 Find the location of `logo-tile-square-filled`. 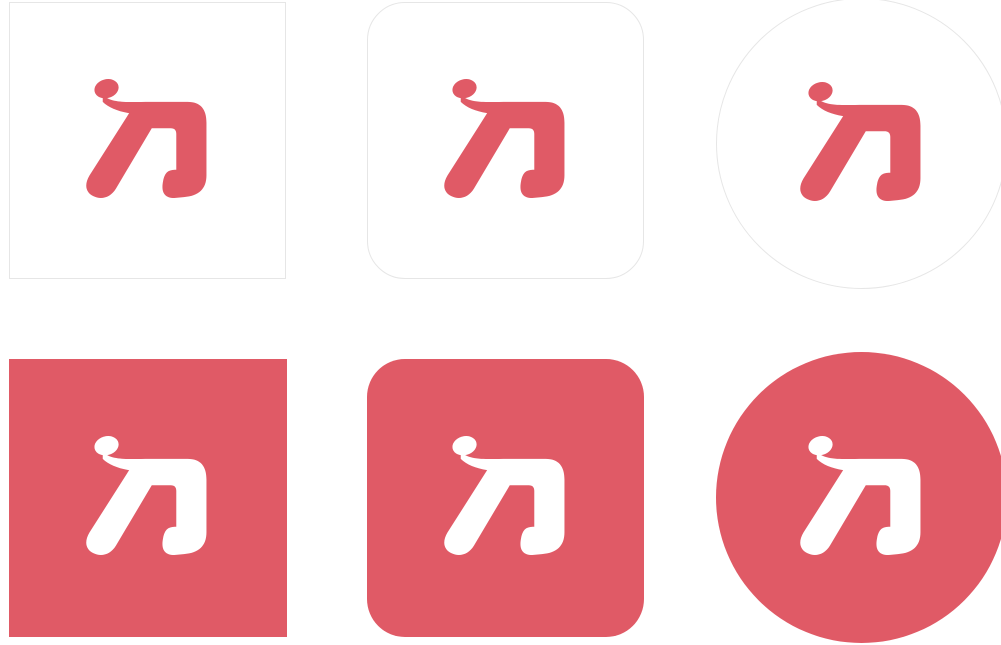

logo-tile-square-filled is located at coordinates (148, 498).